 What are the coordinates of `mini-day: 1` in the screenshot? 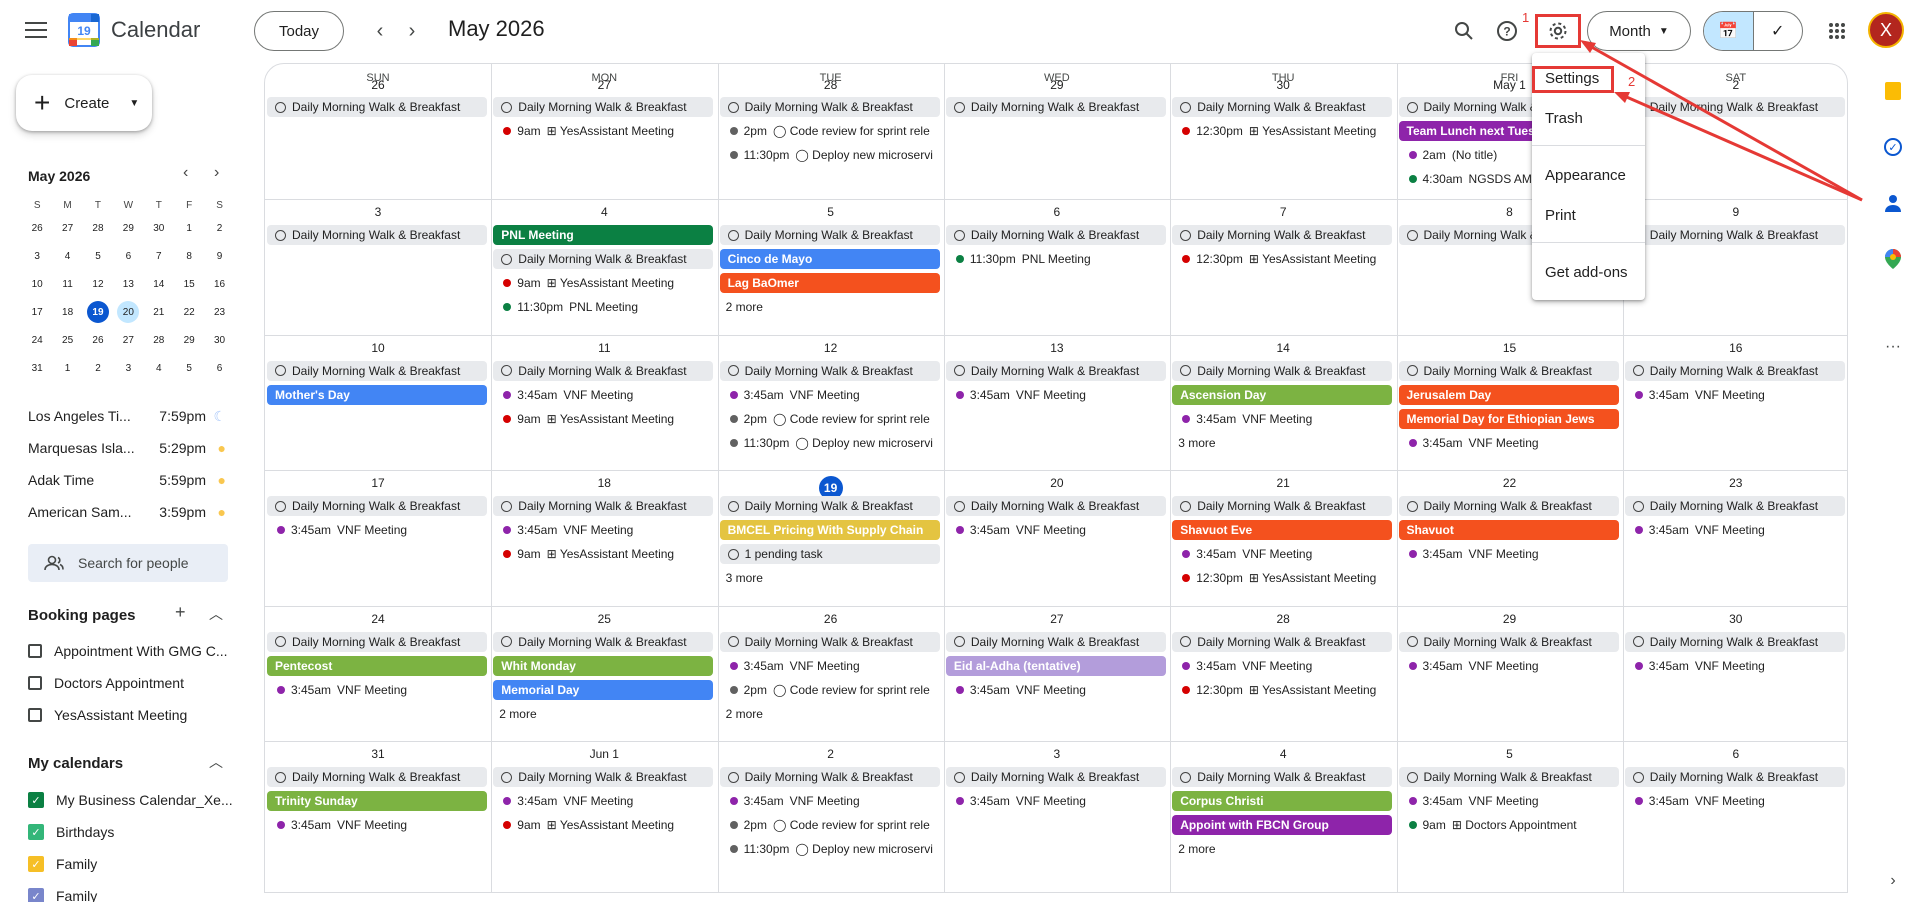 It's located at (189, 228).